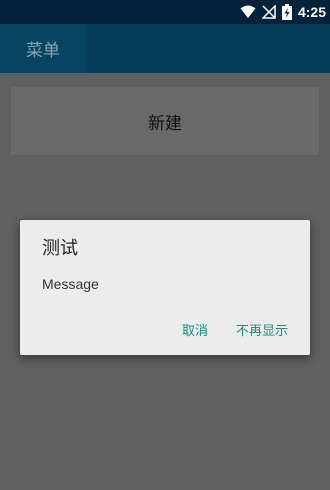 Image resolution: width=330 pixels, height=490 pixels. What do you see at coordinates (195, 329) in the screenshot?
I see `cancel-button: 取消` at bounding box center [195, 329].